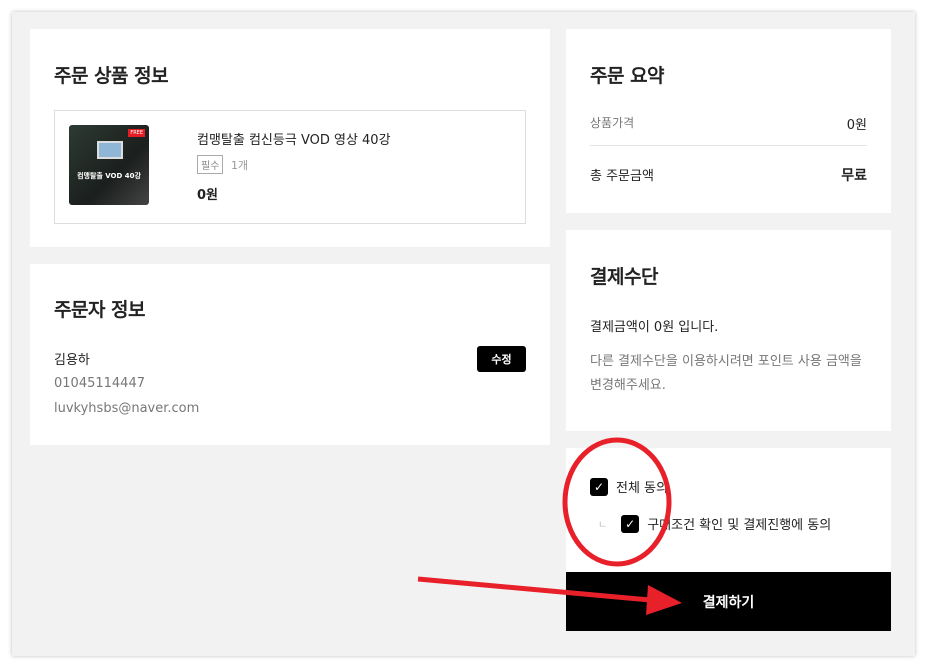 This screenshot has height=668, width=927. What do you see at coordinates (109, 176) in the screenshot?
I see `thumbnail-title: 컴맹탈출 VOD 40강` at bounding box center [109, 176].